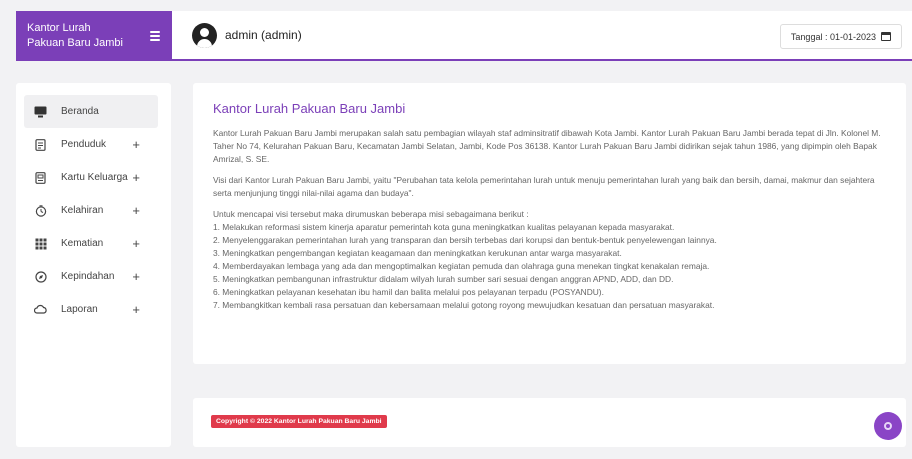  I want to click on settings-fab-button, so click(888, 426).